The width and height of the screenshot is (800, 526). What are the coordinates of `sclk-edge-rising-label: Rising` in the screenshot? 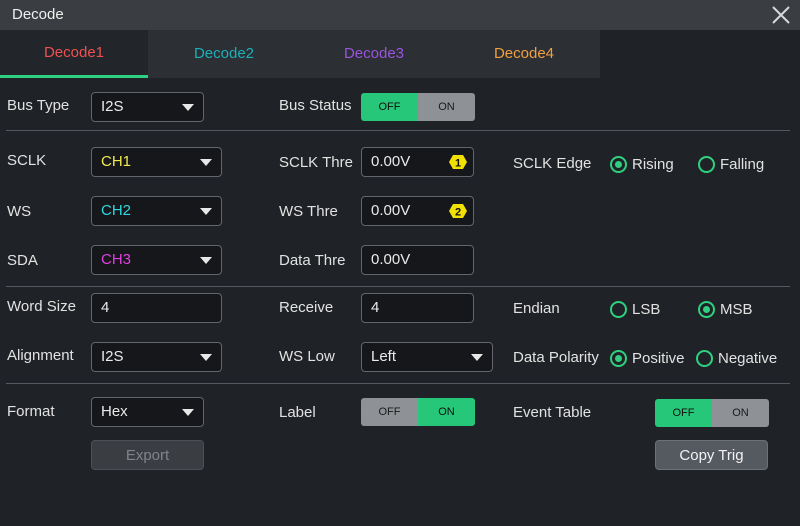 It's located at (653, 164).